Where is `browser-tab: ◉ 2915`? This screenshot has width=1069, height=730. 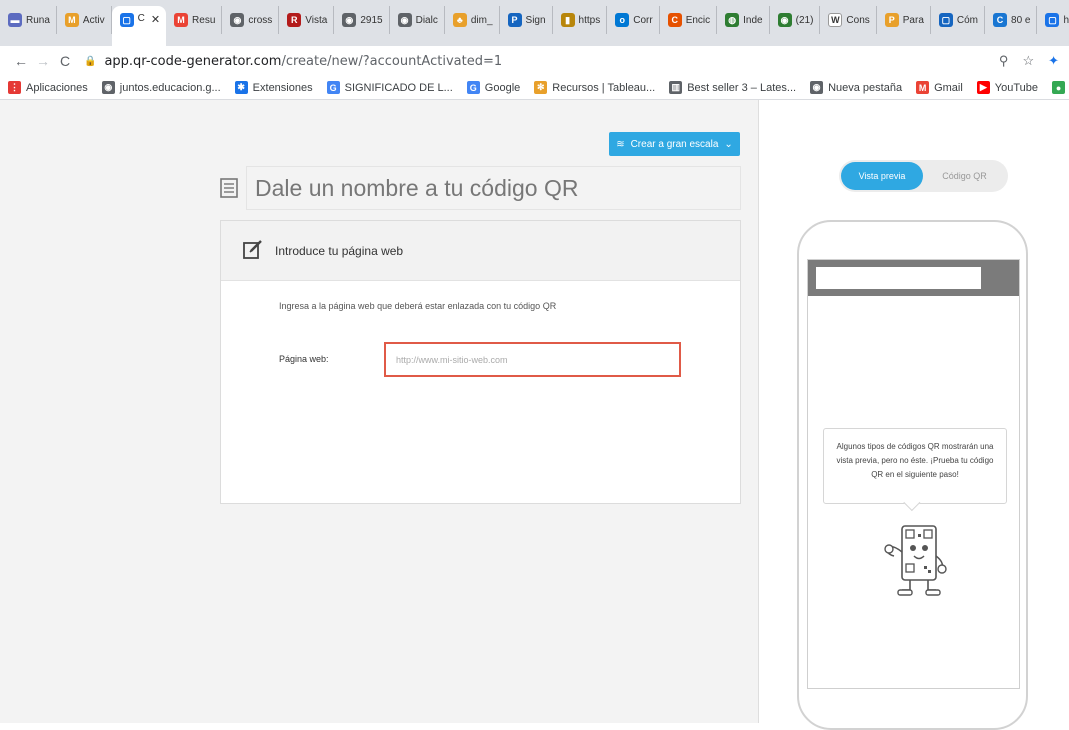
browser-tab: ◉ 2915 is located at coordinates (362, 20).